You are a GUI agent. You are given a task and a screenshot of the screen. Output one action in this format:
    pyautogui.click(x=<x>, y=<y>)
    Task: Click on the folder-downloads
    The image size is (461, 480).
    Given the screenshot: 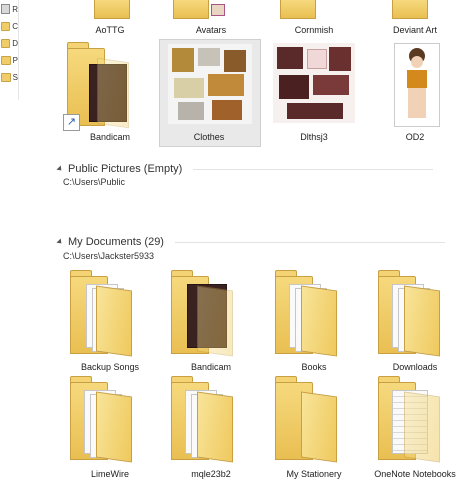 What is the action you would take?
    pyautogui.click(x=413, y=318)
    